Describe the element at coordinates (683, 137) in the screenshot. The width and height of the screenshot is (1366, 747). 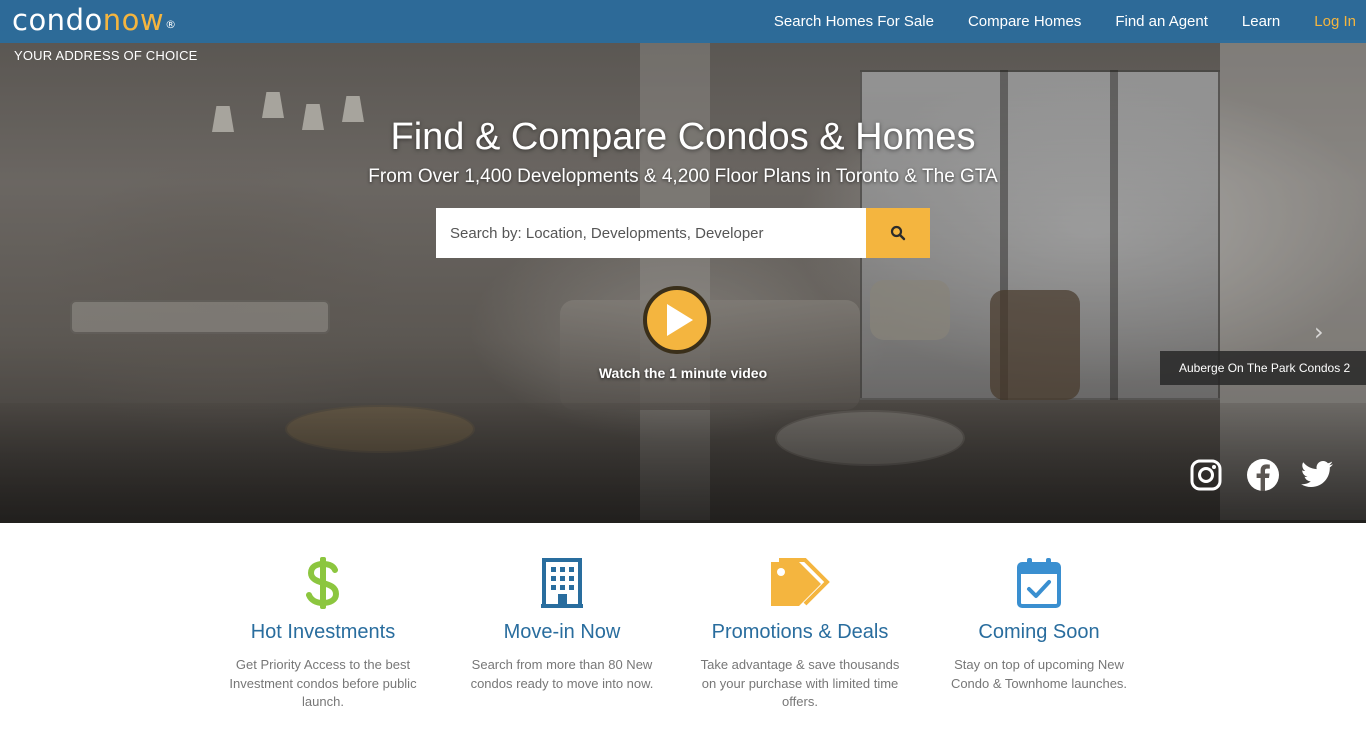
I see `hero-title: Find & Compare Condos & Homes` at that location.